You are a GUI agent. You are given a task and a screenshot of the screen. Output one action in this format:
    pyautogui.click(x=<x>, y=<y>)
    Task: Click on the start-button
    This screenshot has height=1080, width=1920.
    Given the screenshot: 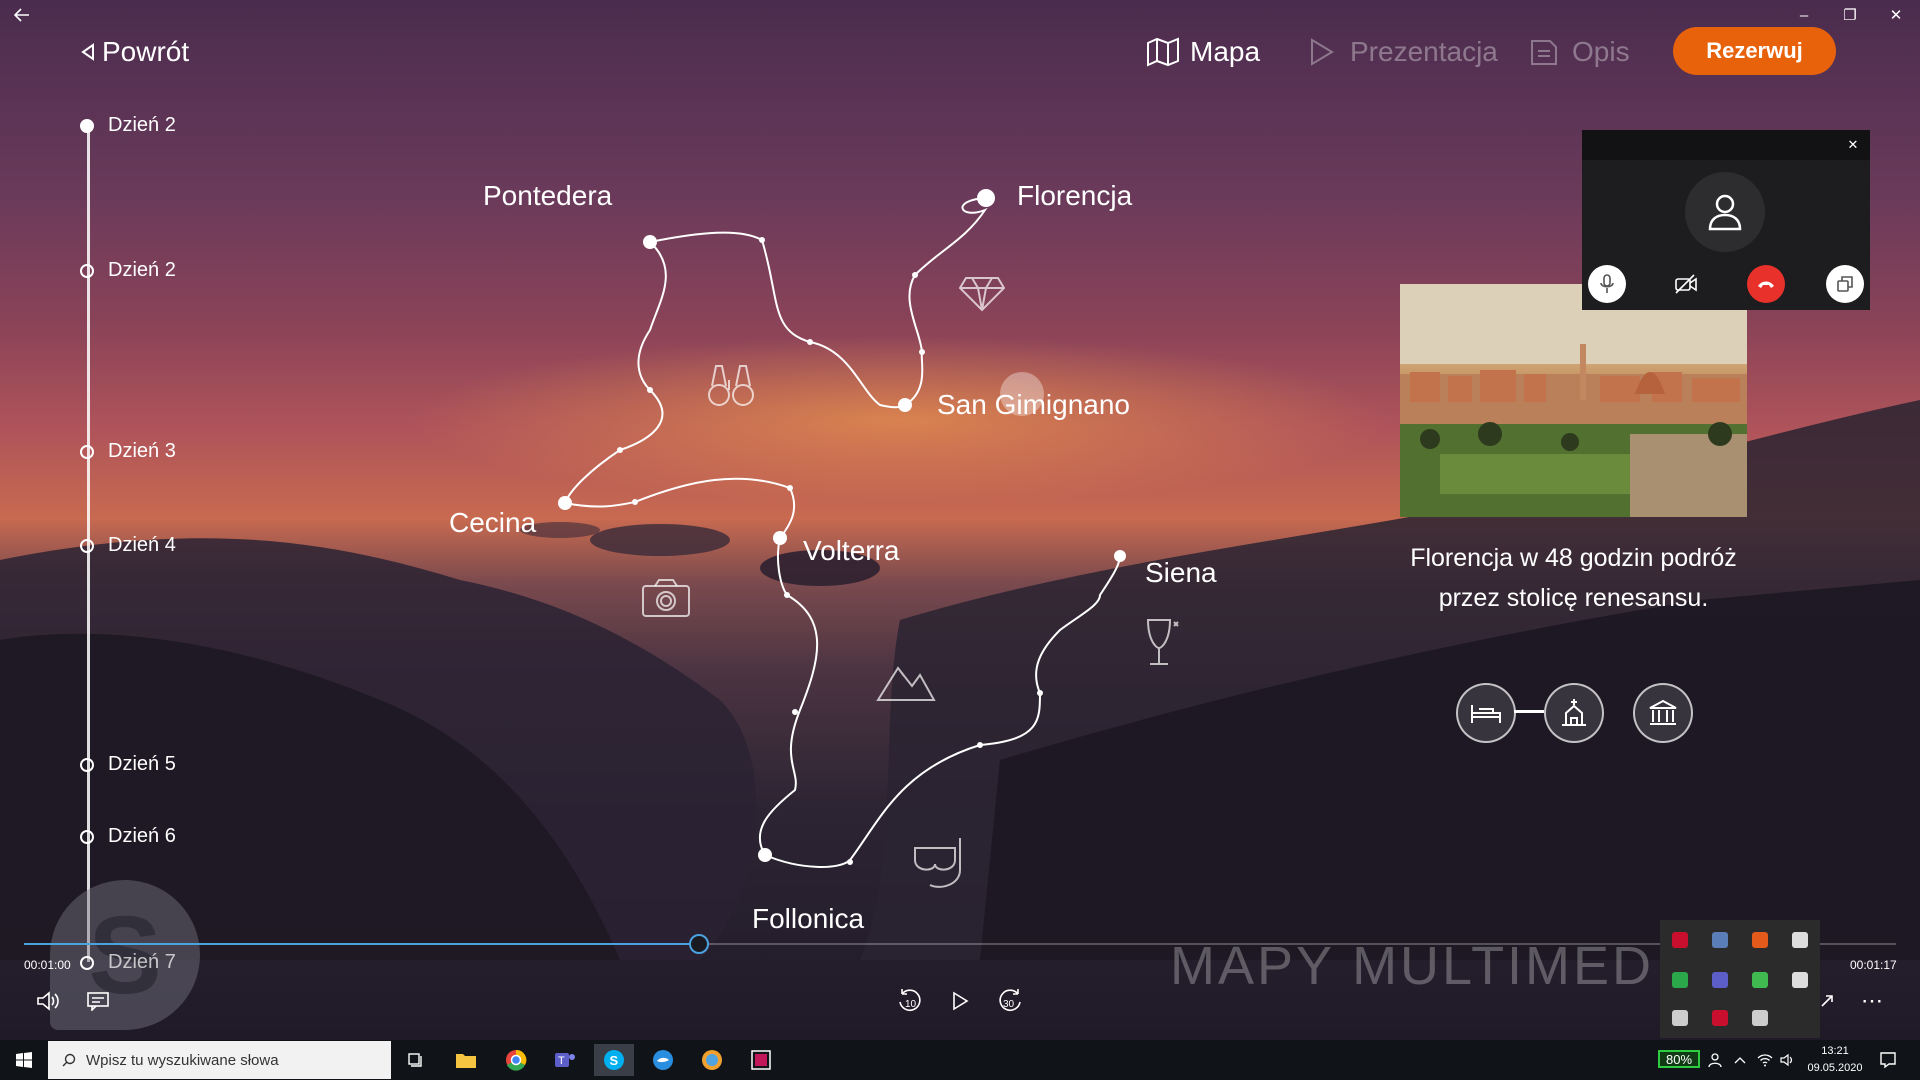 What is the action you would take?
    pyautogui.click(x=24, y=1060)
    